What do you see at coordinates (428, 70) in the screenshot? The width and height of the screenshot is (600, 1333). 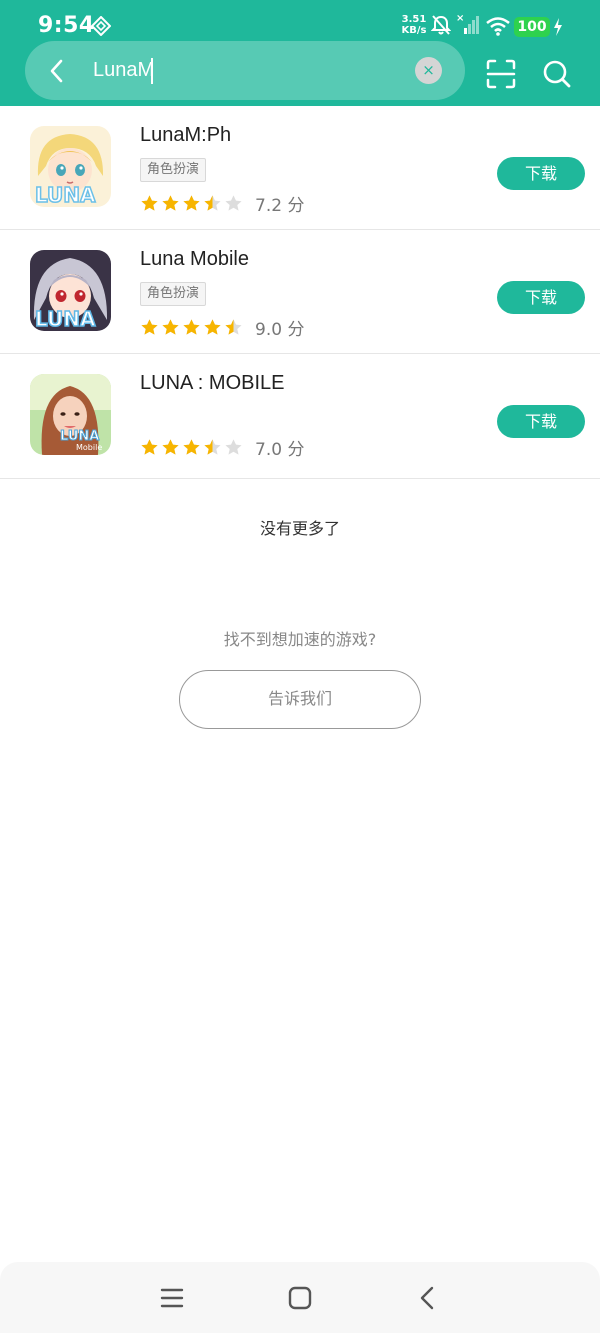 I see `clear-search-button: ×` at bounding box center [428, 70].